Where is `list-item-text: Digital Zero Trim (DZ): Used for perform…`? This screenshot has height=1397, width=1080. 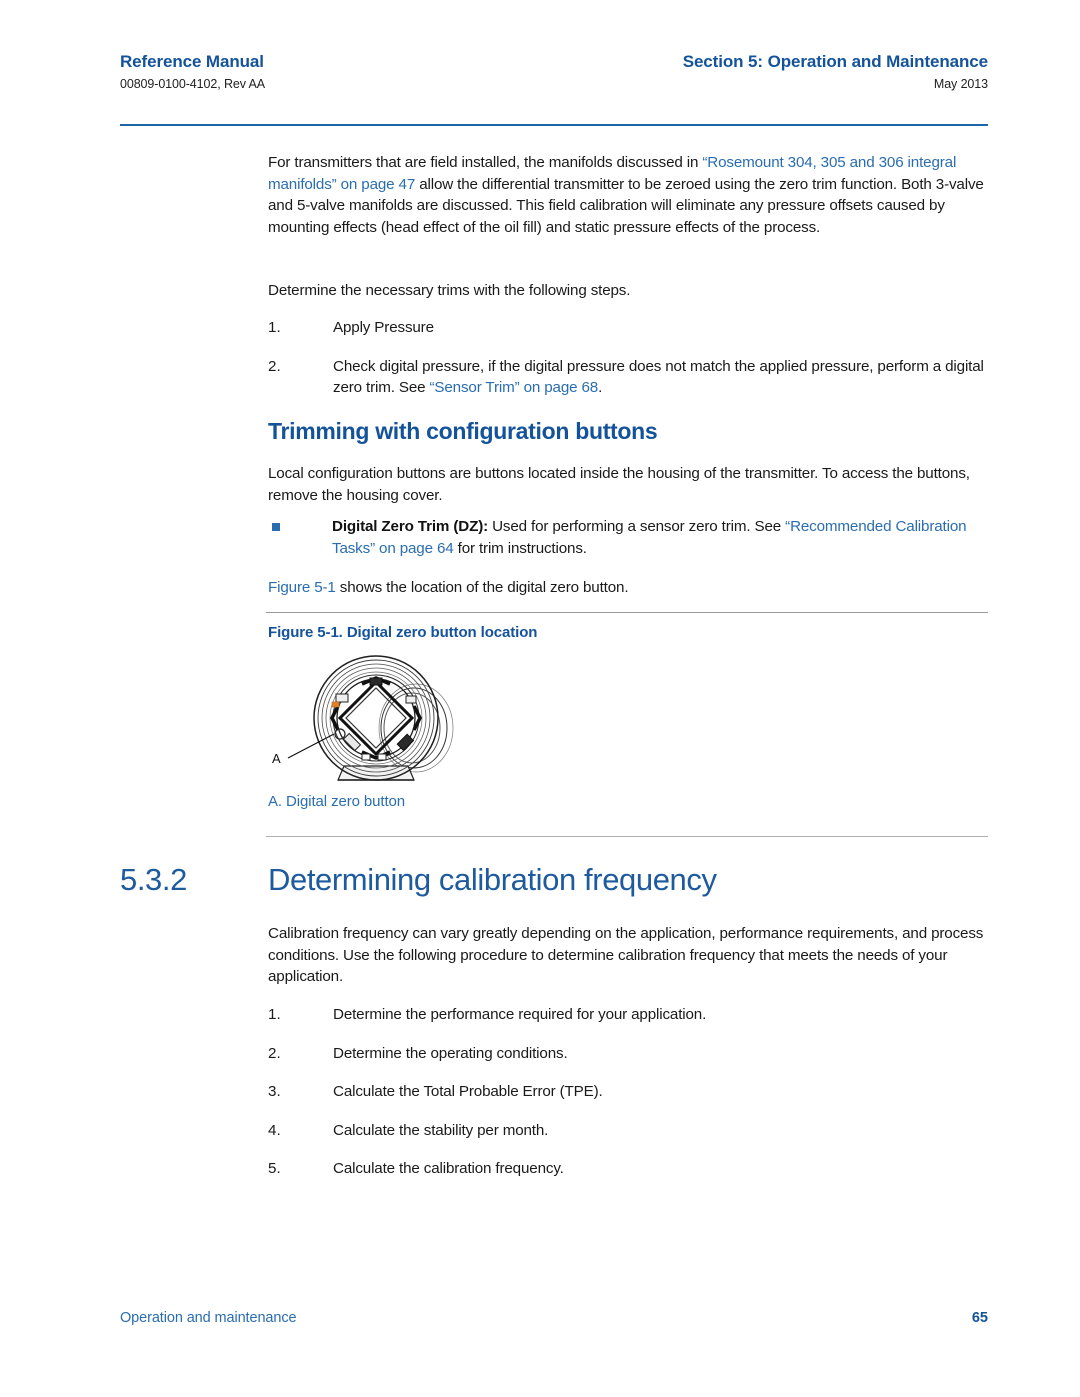
list-item-text: Digital Zero Trim (DZ): Used for perform… is located at coordinates (660, 537).